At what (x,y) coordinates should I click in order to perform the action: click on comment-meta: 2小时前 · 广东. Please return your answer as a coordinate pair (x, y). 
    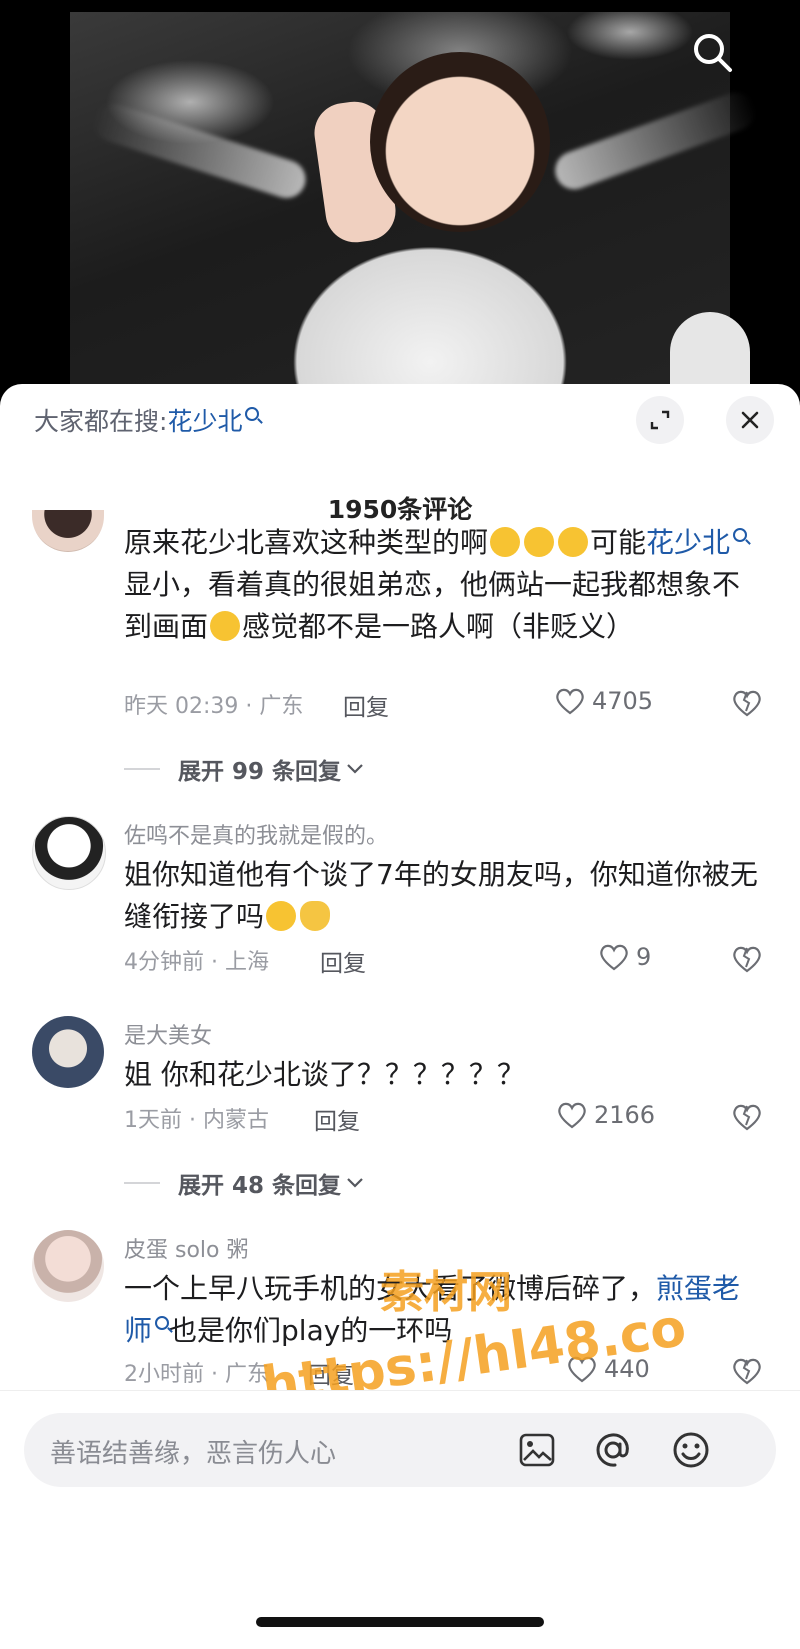
    Looking at the image, I should click on (196, 1374).